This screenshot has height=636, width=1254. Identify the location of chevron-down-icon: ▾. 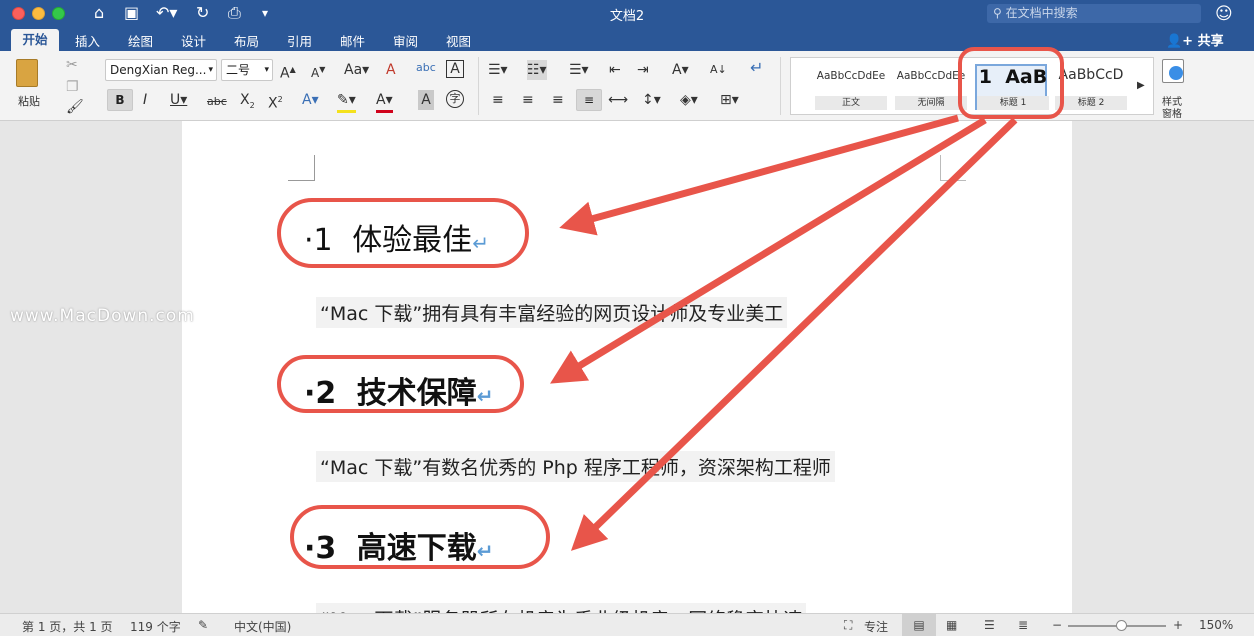
(210, 70).